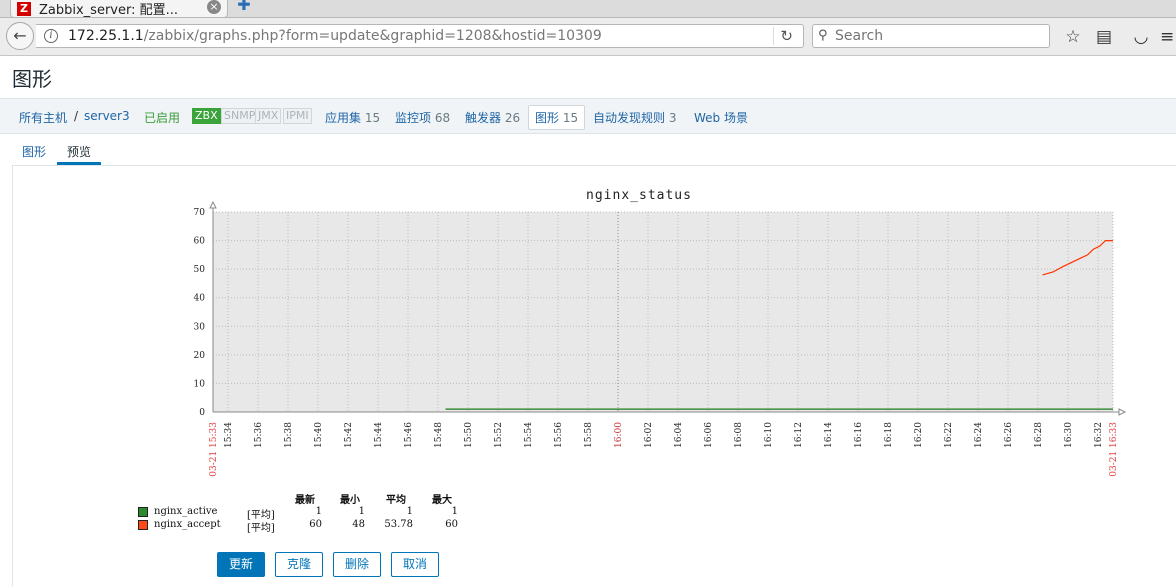 This screenshot has width=1176, height=586. What do you see at coordinates (268, 116) in the screenshot?
I see `jmx-badge: JMX` at bounding box center [268, 116].